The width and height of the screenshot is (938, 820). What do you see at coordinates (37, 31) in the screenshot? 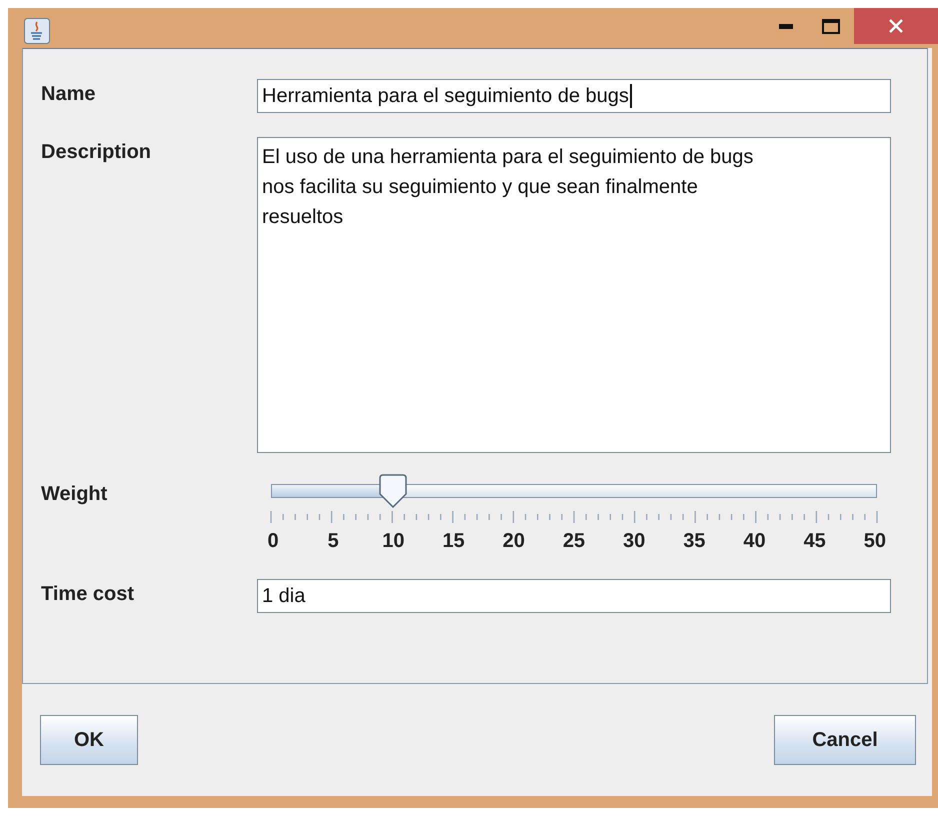
I see `java-cup-icon` at bounding box center [37, 31].